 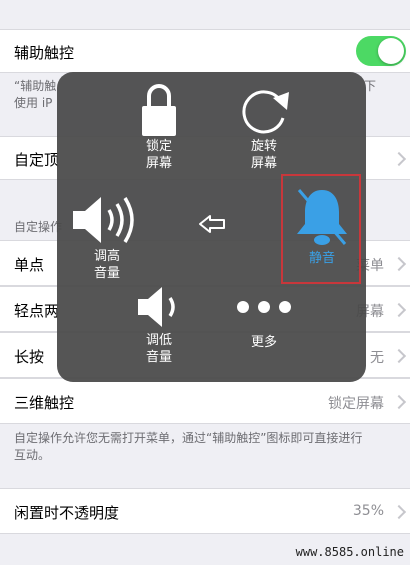 I want to click on volume-up-button: 调高 音量, so click(x=107, y=237).